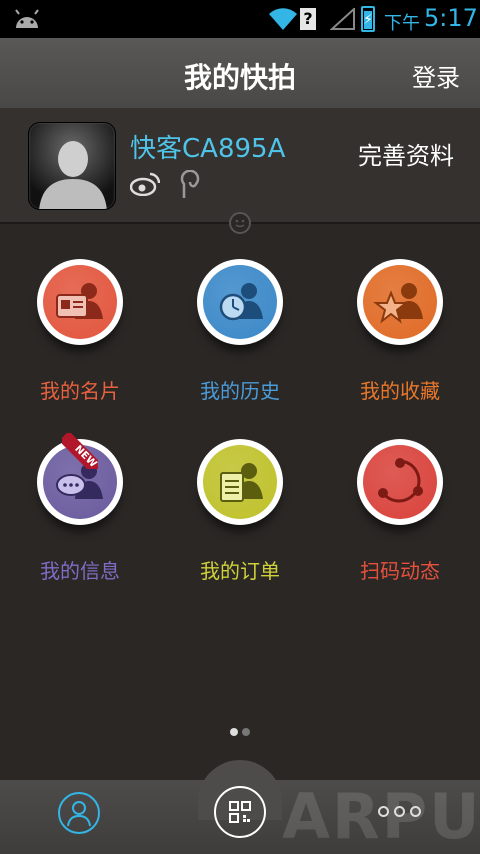  Describe the element at coordinates (234, 732) in the screenshot. I see `page-dot-active` at that location.